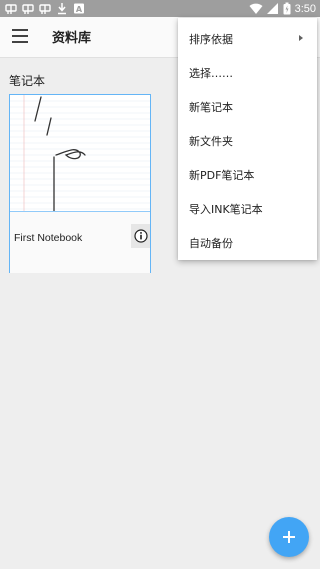 Image resolution: width=320 pixels, height=569 pixels. What do you see at coordinates (222, 175) in the screenshot?
I see `menu-item-label: 新PDF笔记本` at bounding box center [222, 175].